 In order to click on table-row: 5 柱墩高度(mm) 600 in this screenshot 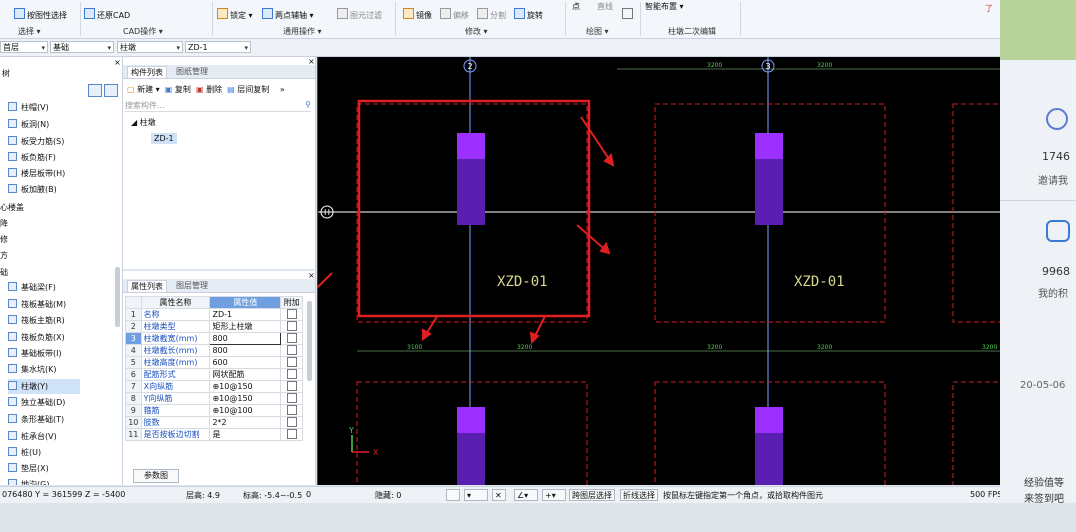, I will do `click(214, 362)`.